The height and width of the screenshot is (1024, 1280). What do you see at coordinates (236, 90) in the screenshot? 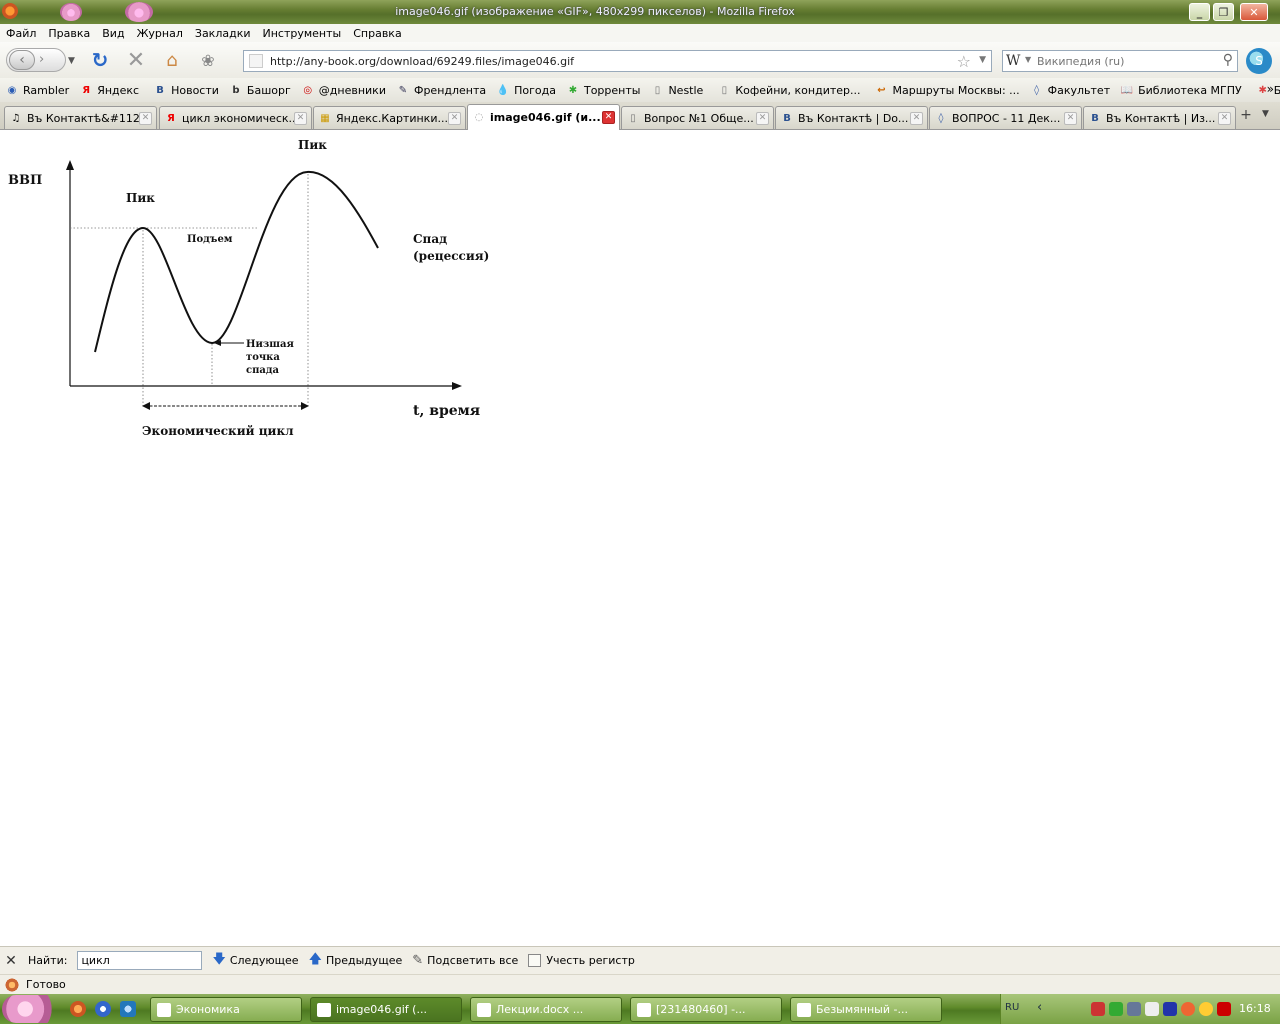
I see `bash-icon: b` at bounding box center [236, 90].